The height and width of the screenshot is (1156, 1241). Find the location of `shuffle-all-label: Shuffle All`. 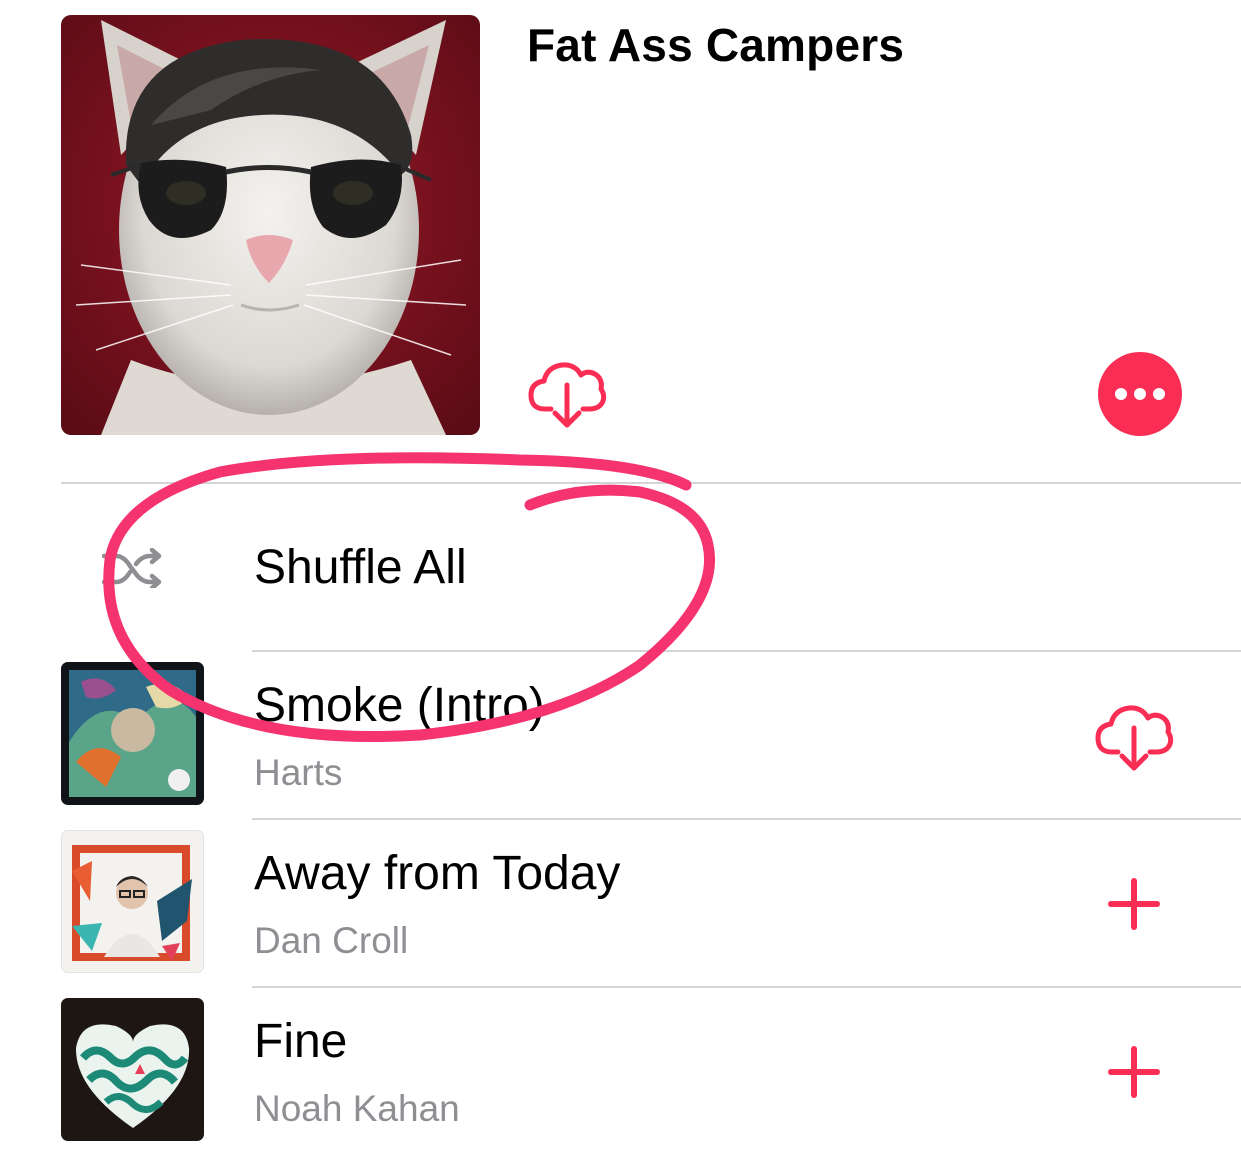

shuffle-all-label: Shuffle All is located at coordinates (360, 567).